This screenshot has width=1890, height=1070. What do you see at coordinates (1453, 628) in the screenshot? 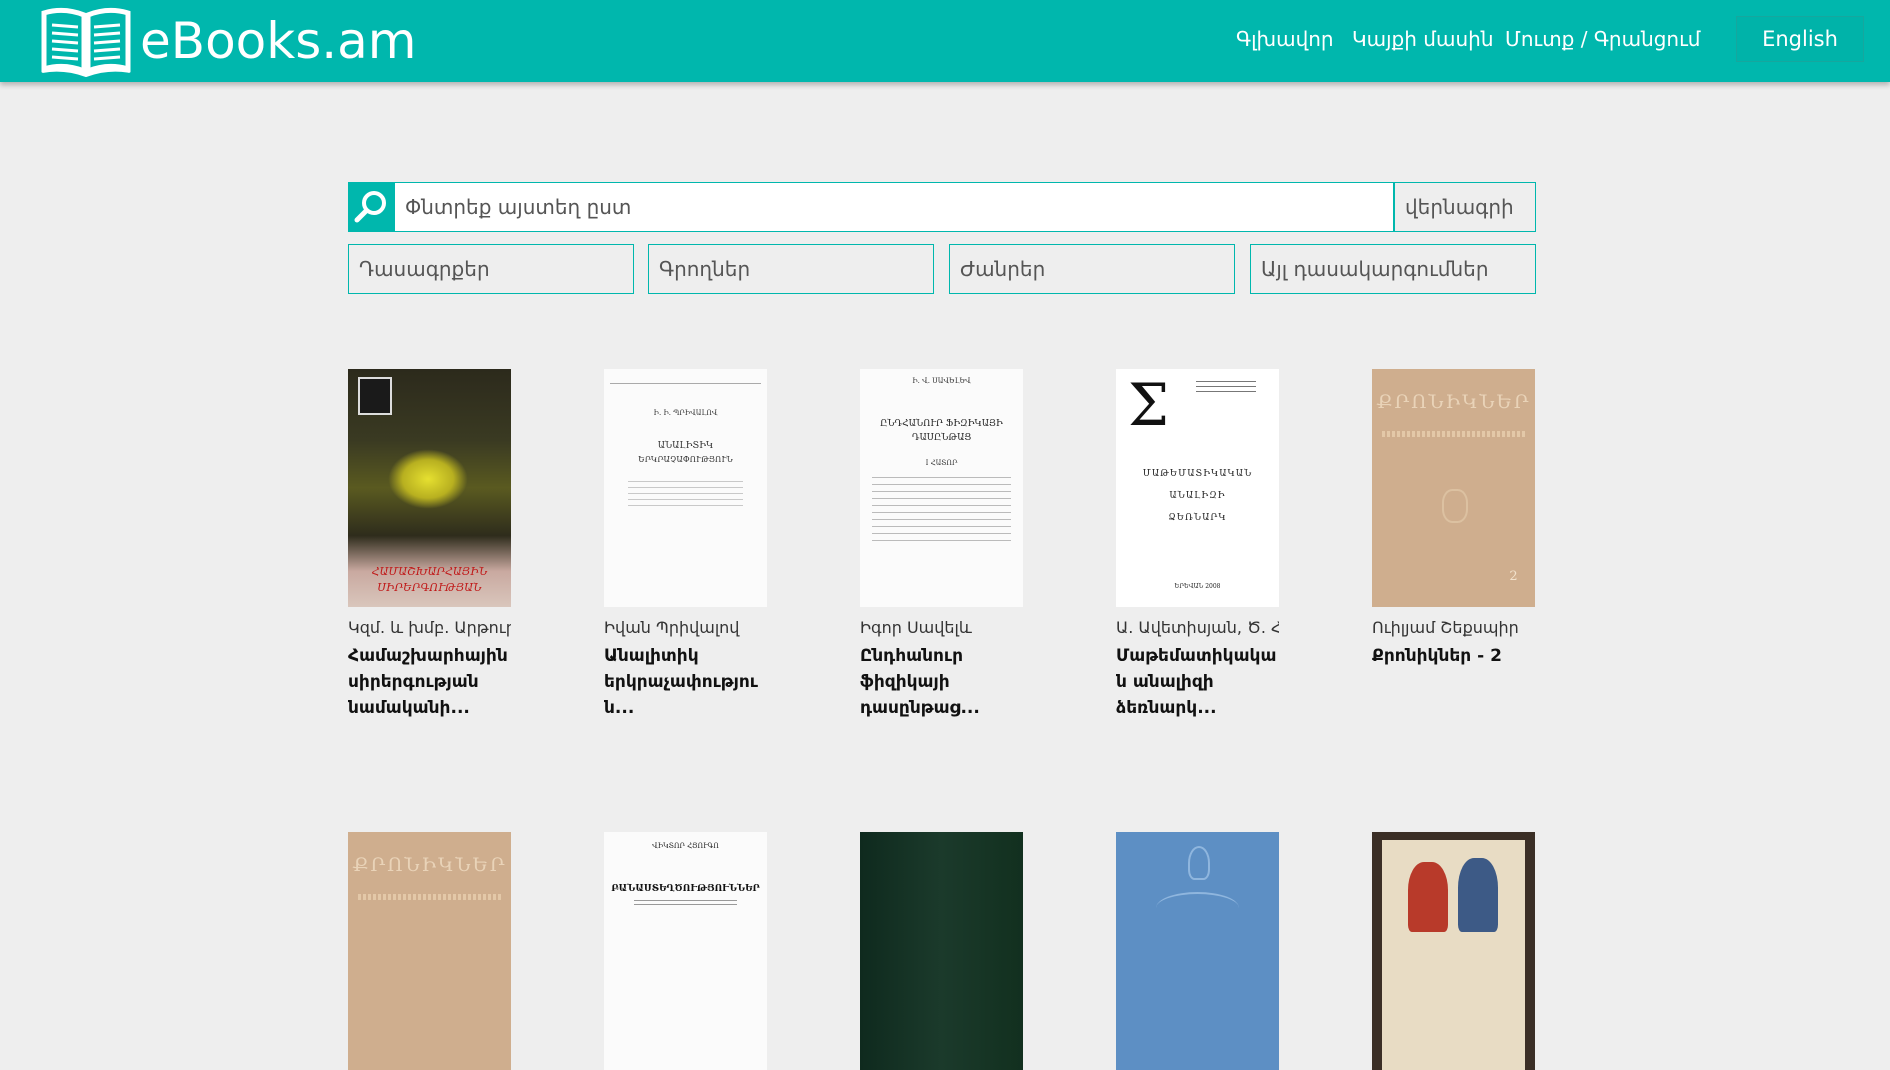
I see `book-author: Ուիլյամ Շեքսպիր` at bounding box center [1453, 628].